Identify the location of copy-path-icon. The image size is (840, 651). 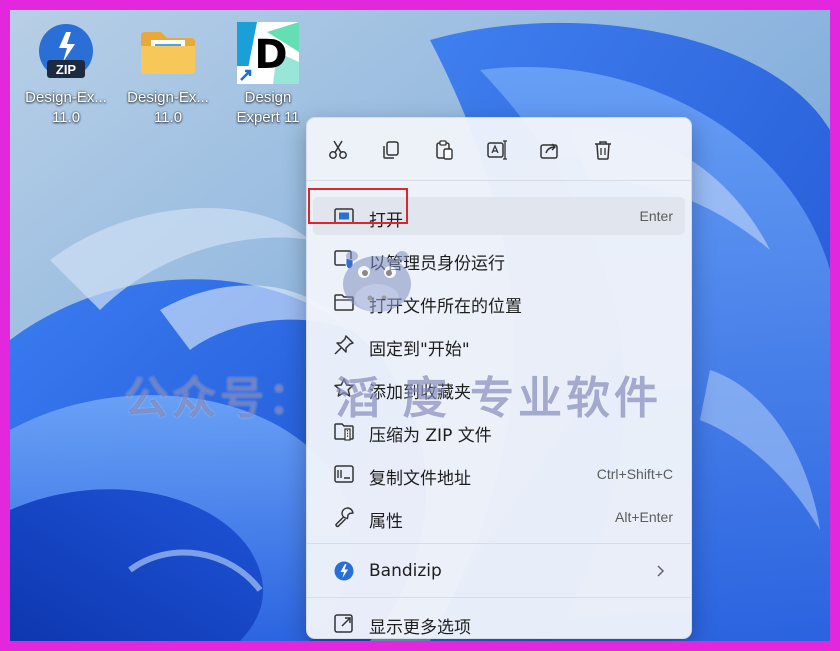
(344, 474).